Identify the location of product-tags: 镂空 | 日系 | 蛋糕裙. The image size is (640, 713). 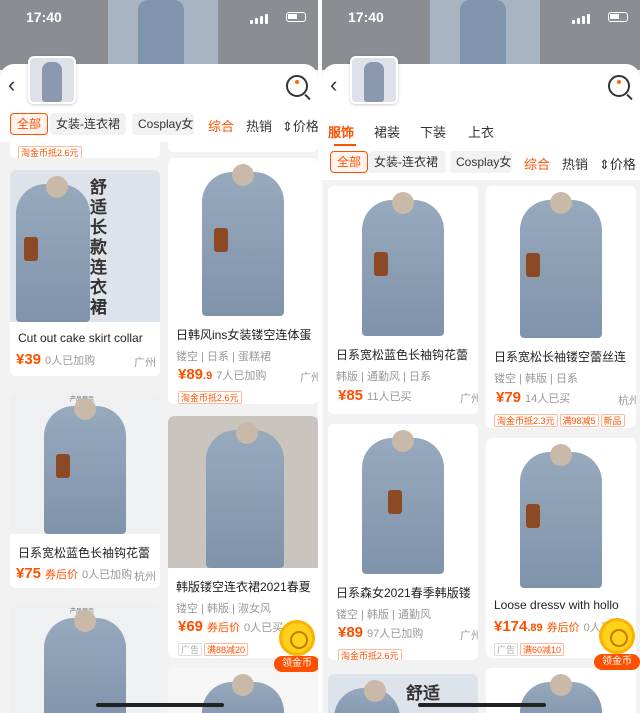
(223, 357).